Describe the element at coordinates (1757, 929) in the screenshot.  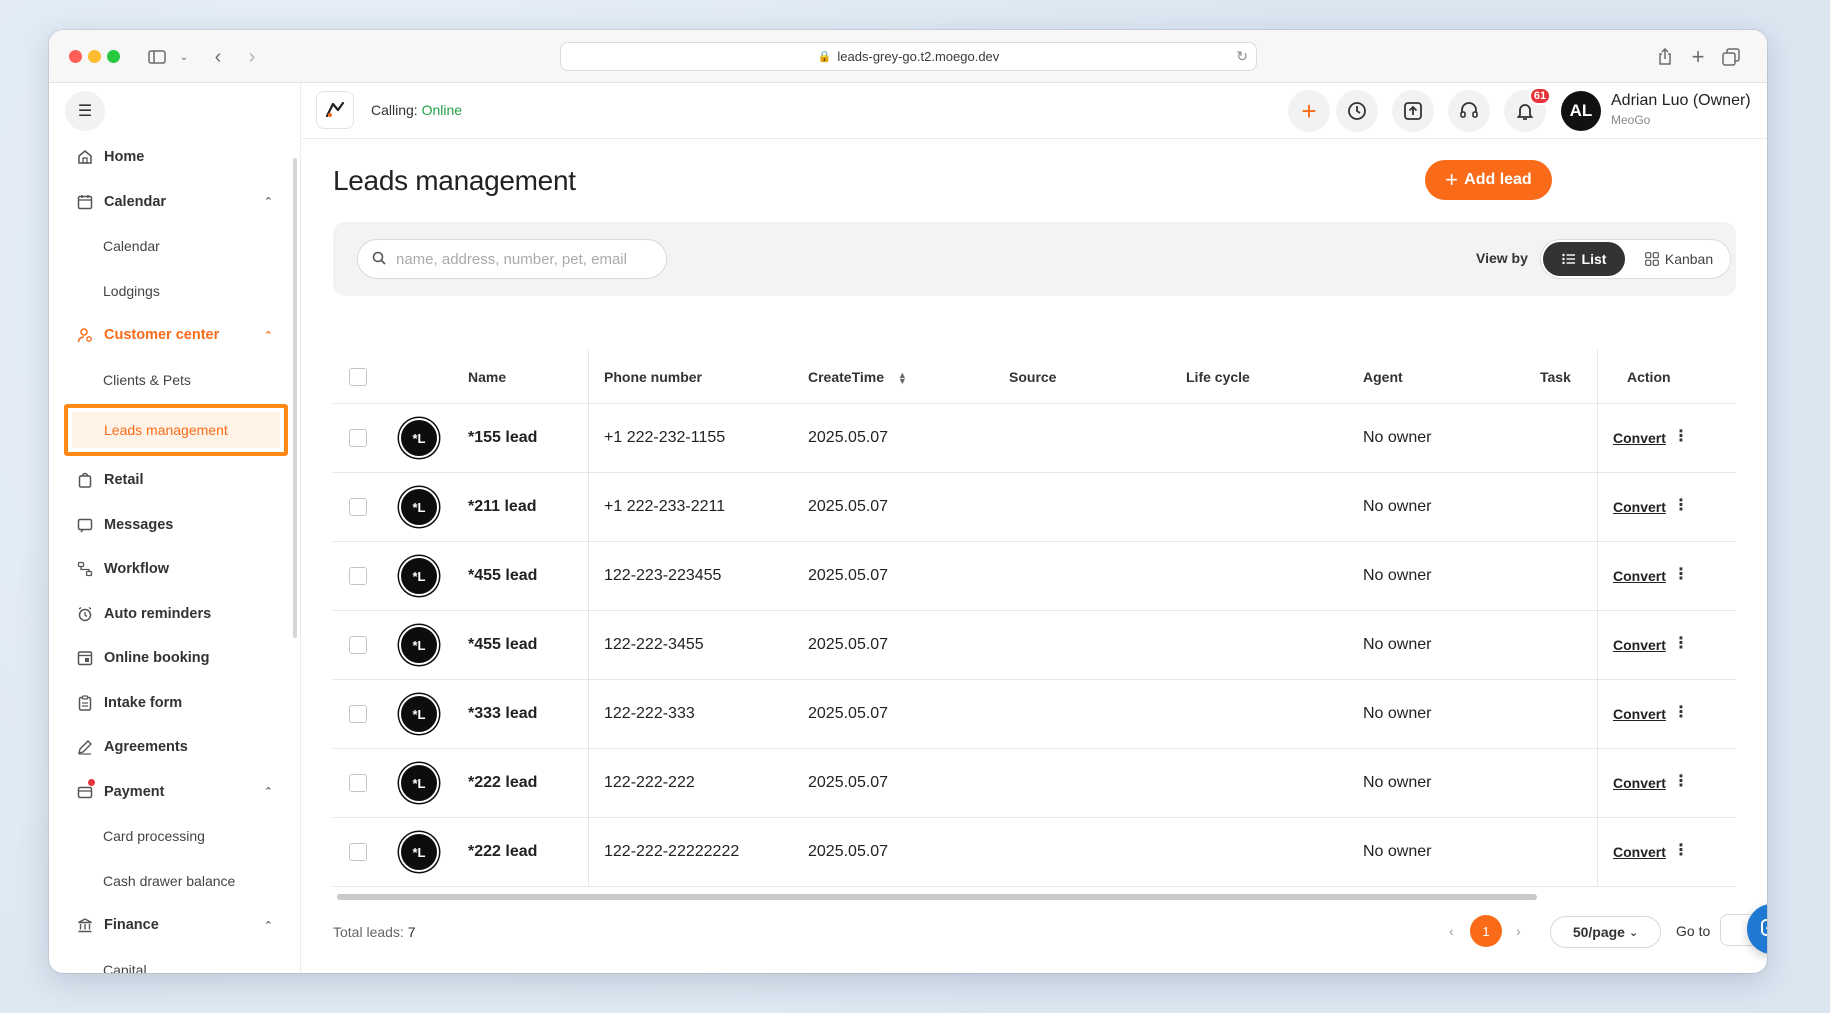
I see `chat-support-button` at that location.